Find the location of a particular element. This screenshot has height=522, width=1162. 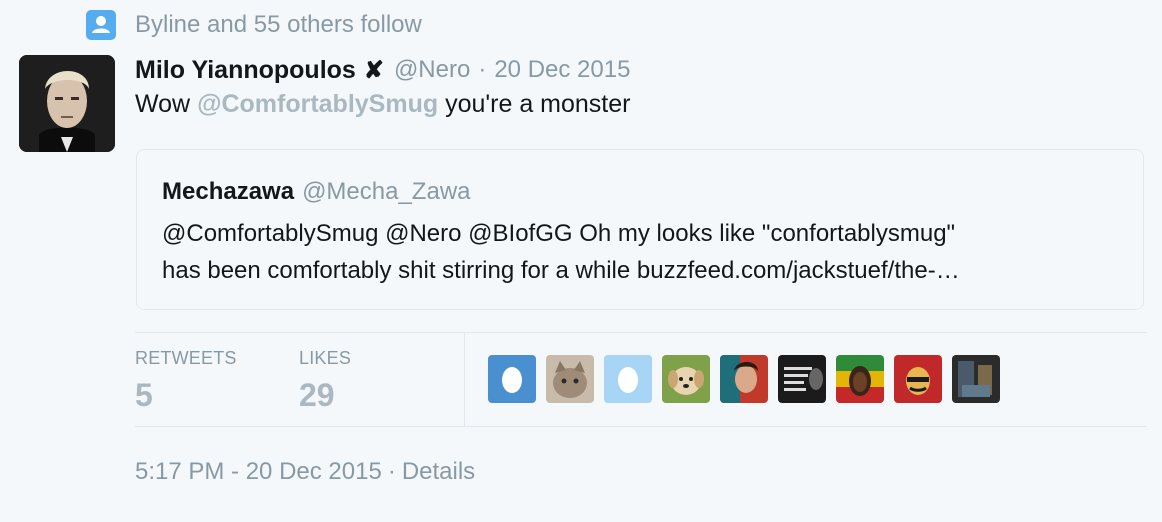

avatar is located at coordinates (67, 103).